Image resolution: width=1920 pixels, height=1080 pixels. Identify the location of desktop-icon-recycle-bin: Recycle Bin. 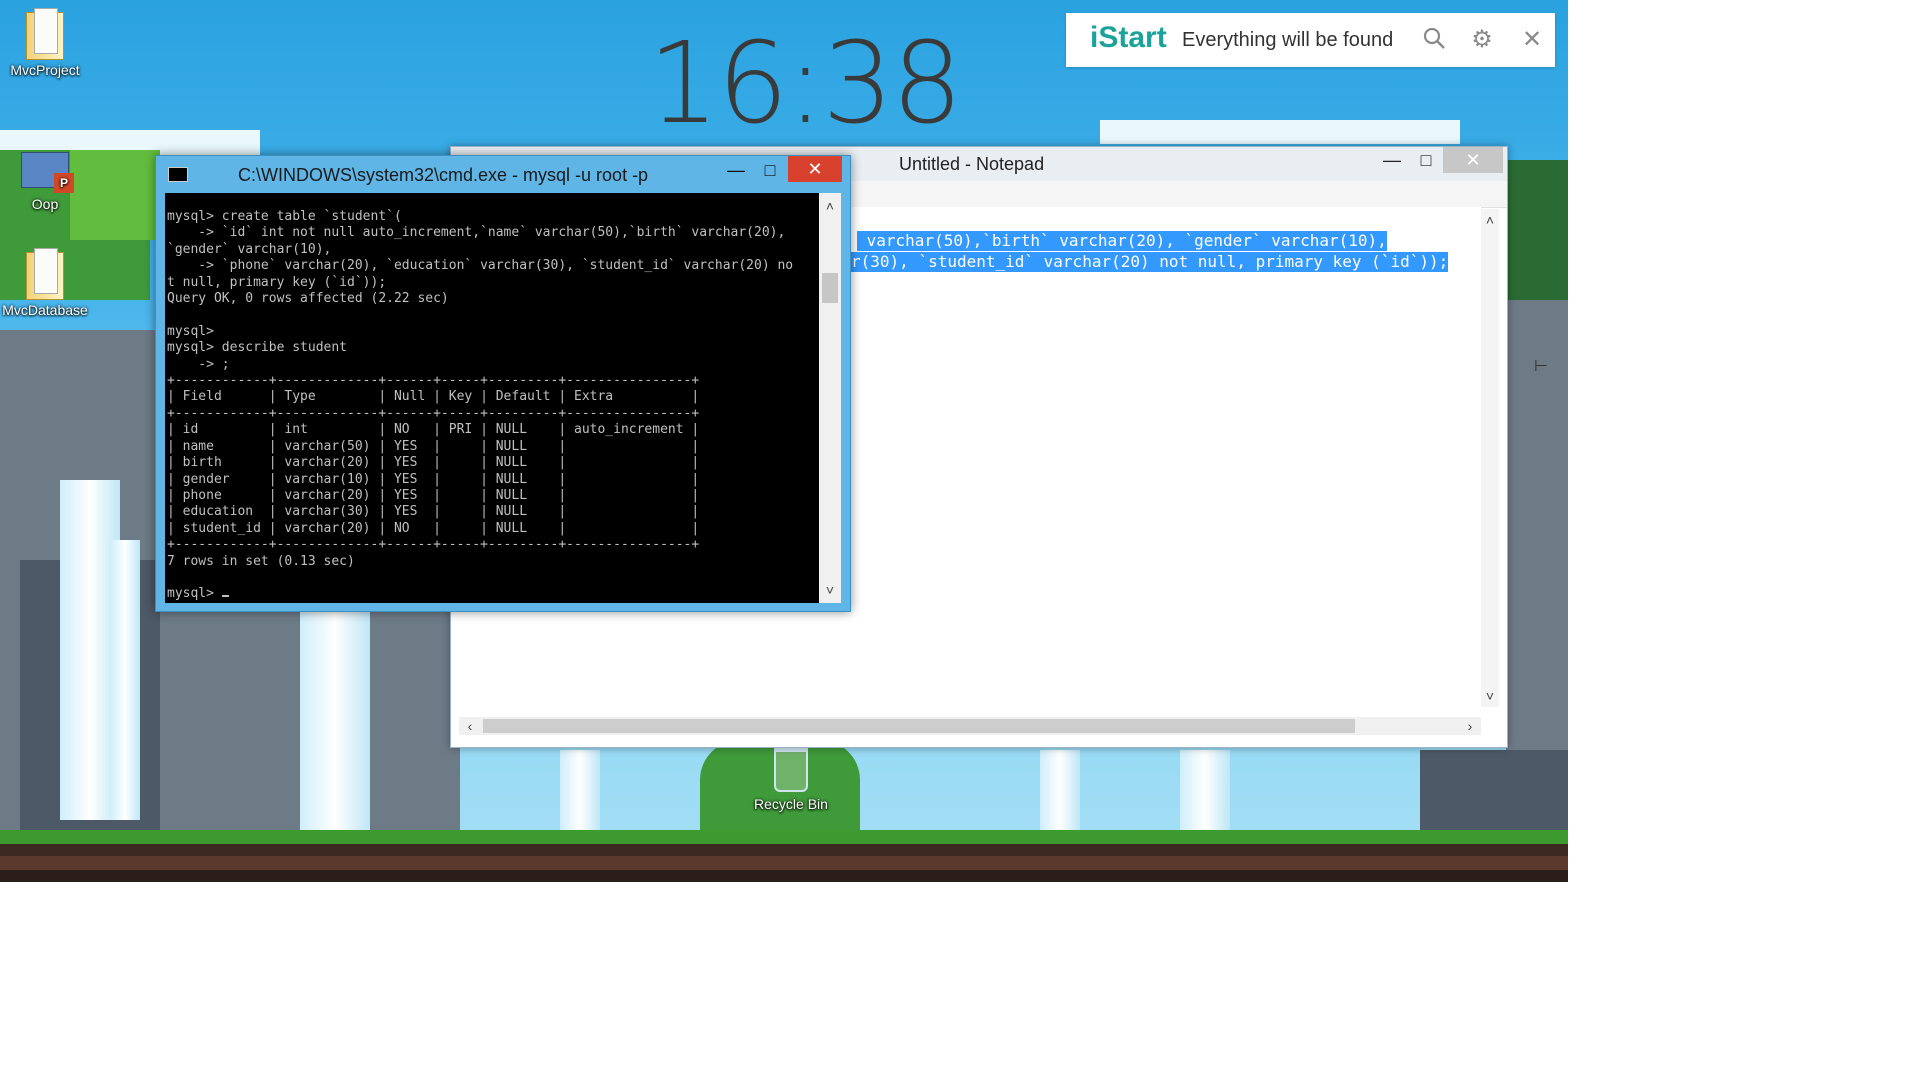
(791, 780).